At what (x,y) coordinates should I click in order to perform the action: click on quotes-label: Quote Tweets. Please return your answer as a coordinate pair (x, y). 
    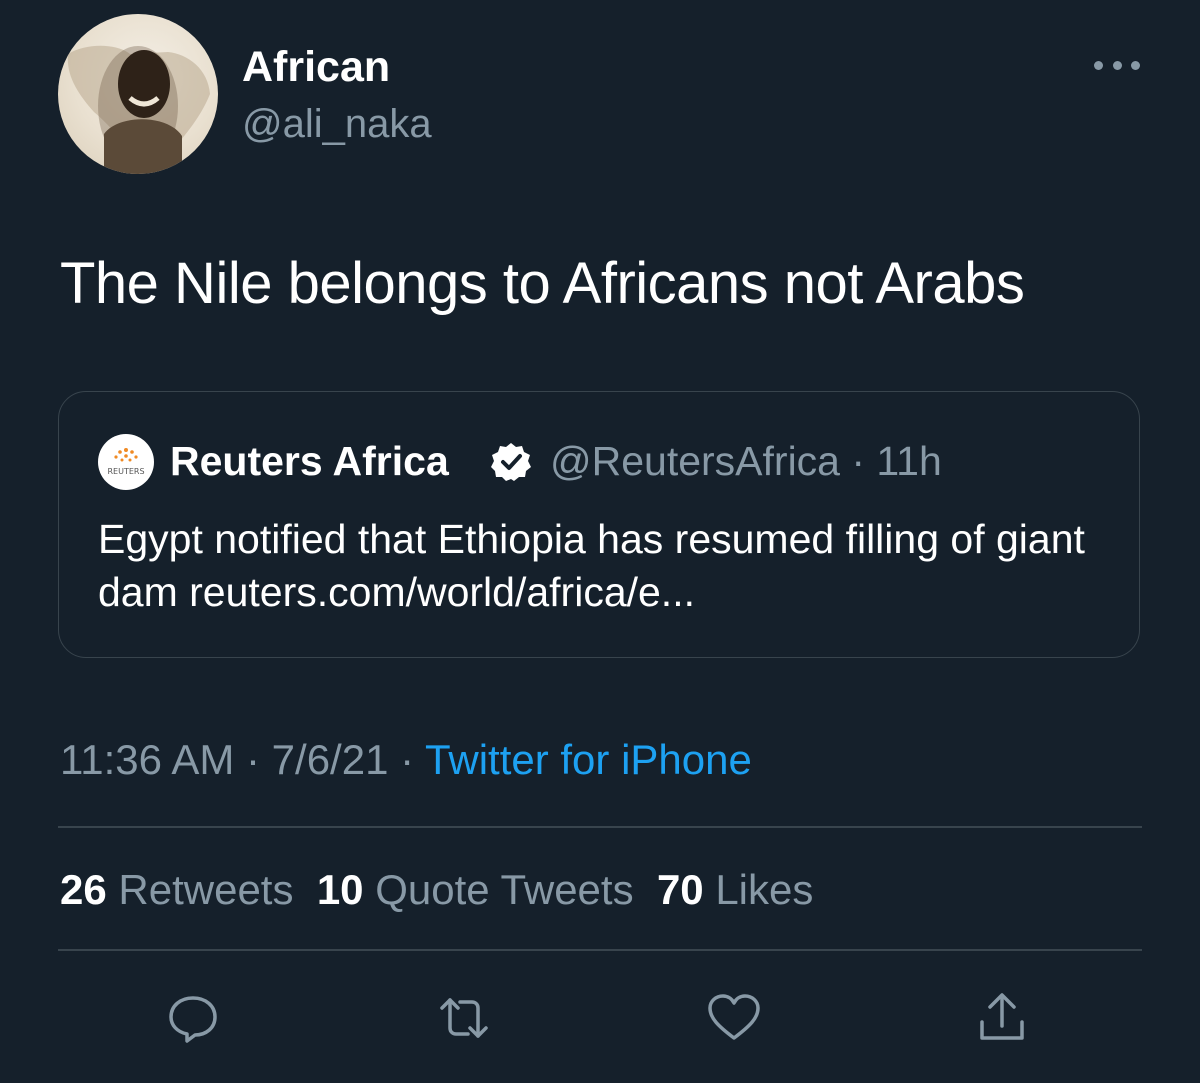
    Looking at the image, I should click on (504, 889).